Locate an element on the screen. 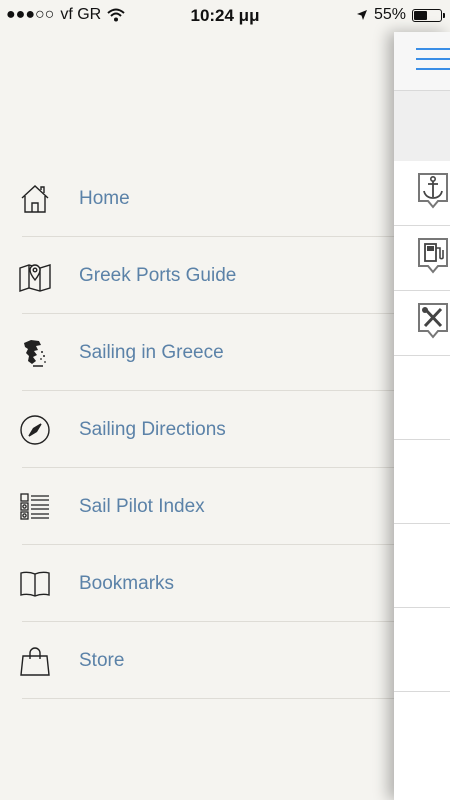  compass-icon is located at coordinates (35, 430).